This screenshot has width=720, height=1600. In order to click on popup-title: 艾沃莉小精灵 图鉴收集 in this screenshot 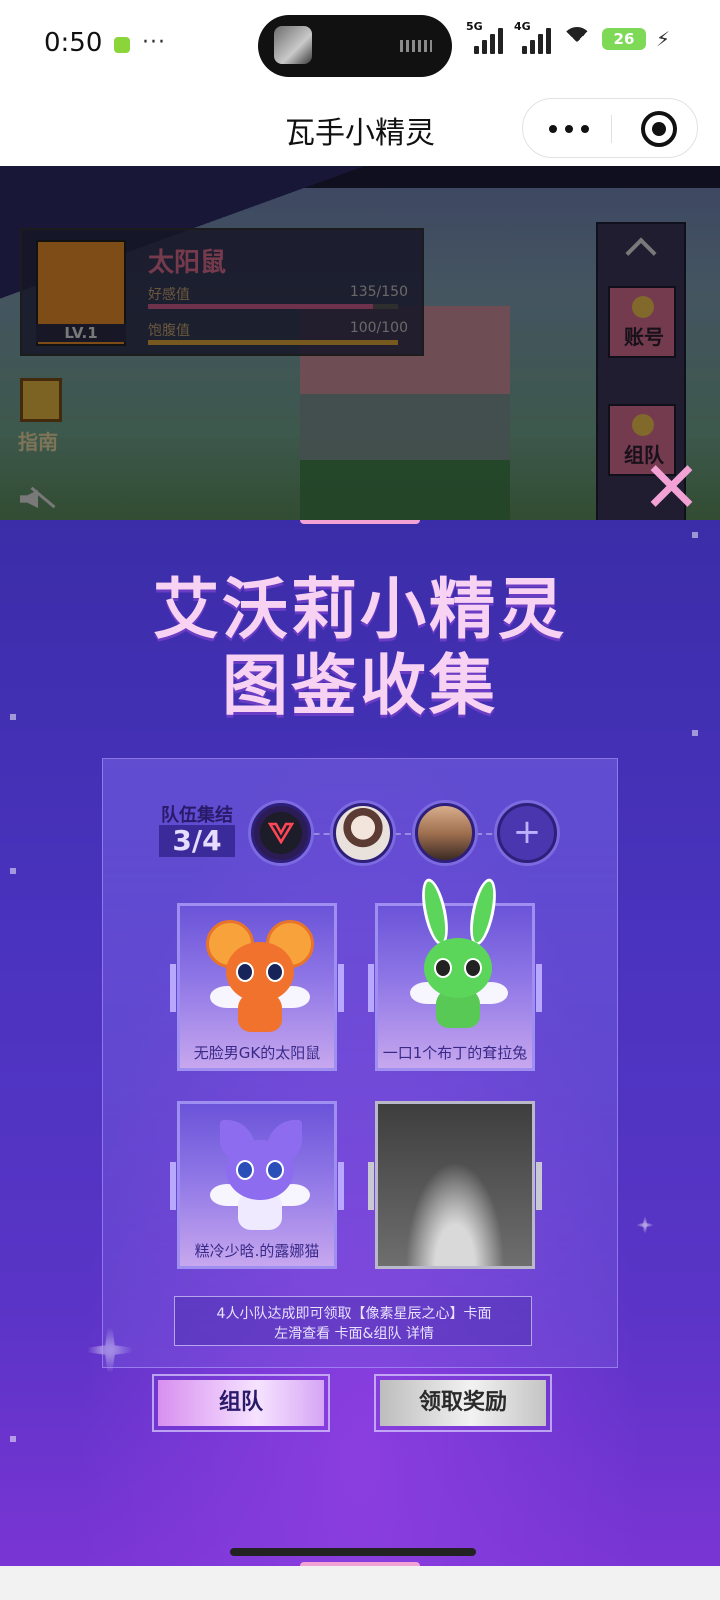, I will do `click(360, 648)`.